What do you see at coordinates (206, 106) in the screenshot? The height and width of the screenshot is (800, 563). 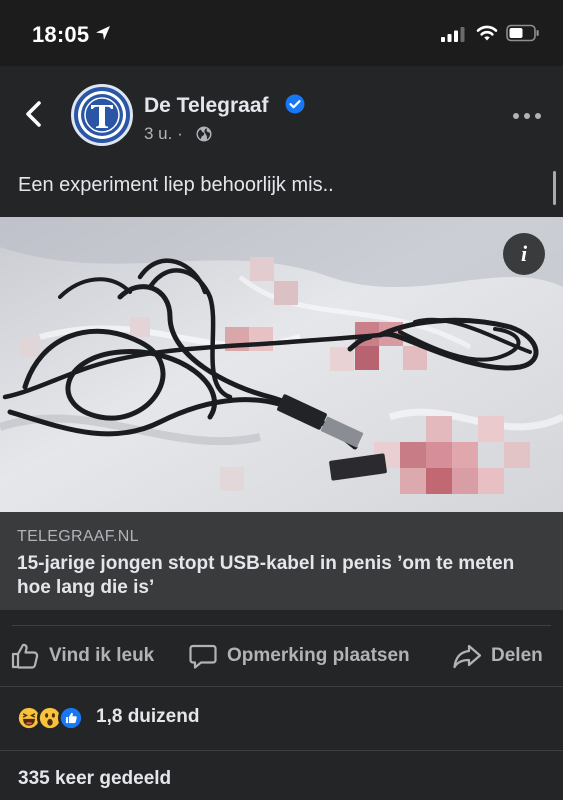 I see `page-name: De Telegraaf` at bounding box center [206, 106].